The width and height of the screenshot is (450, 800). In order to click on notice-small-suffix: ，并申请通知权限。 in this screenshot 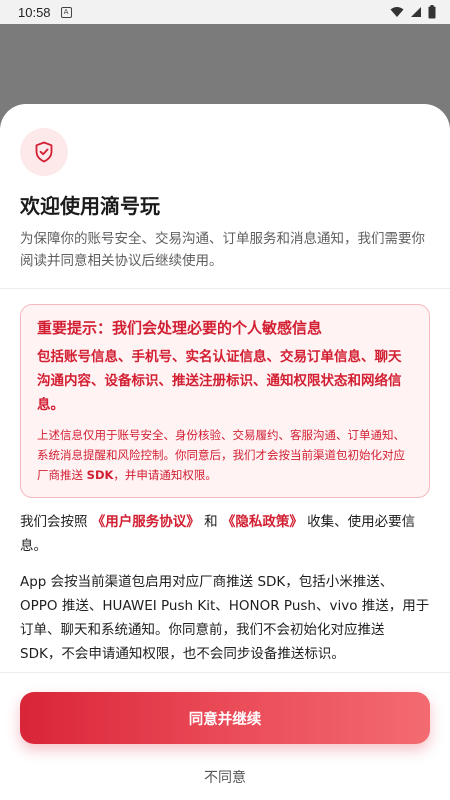, I will do `click(165, 475)`.